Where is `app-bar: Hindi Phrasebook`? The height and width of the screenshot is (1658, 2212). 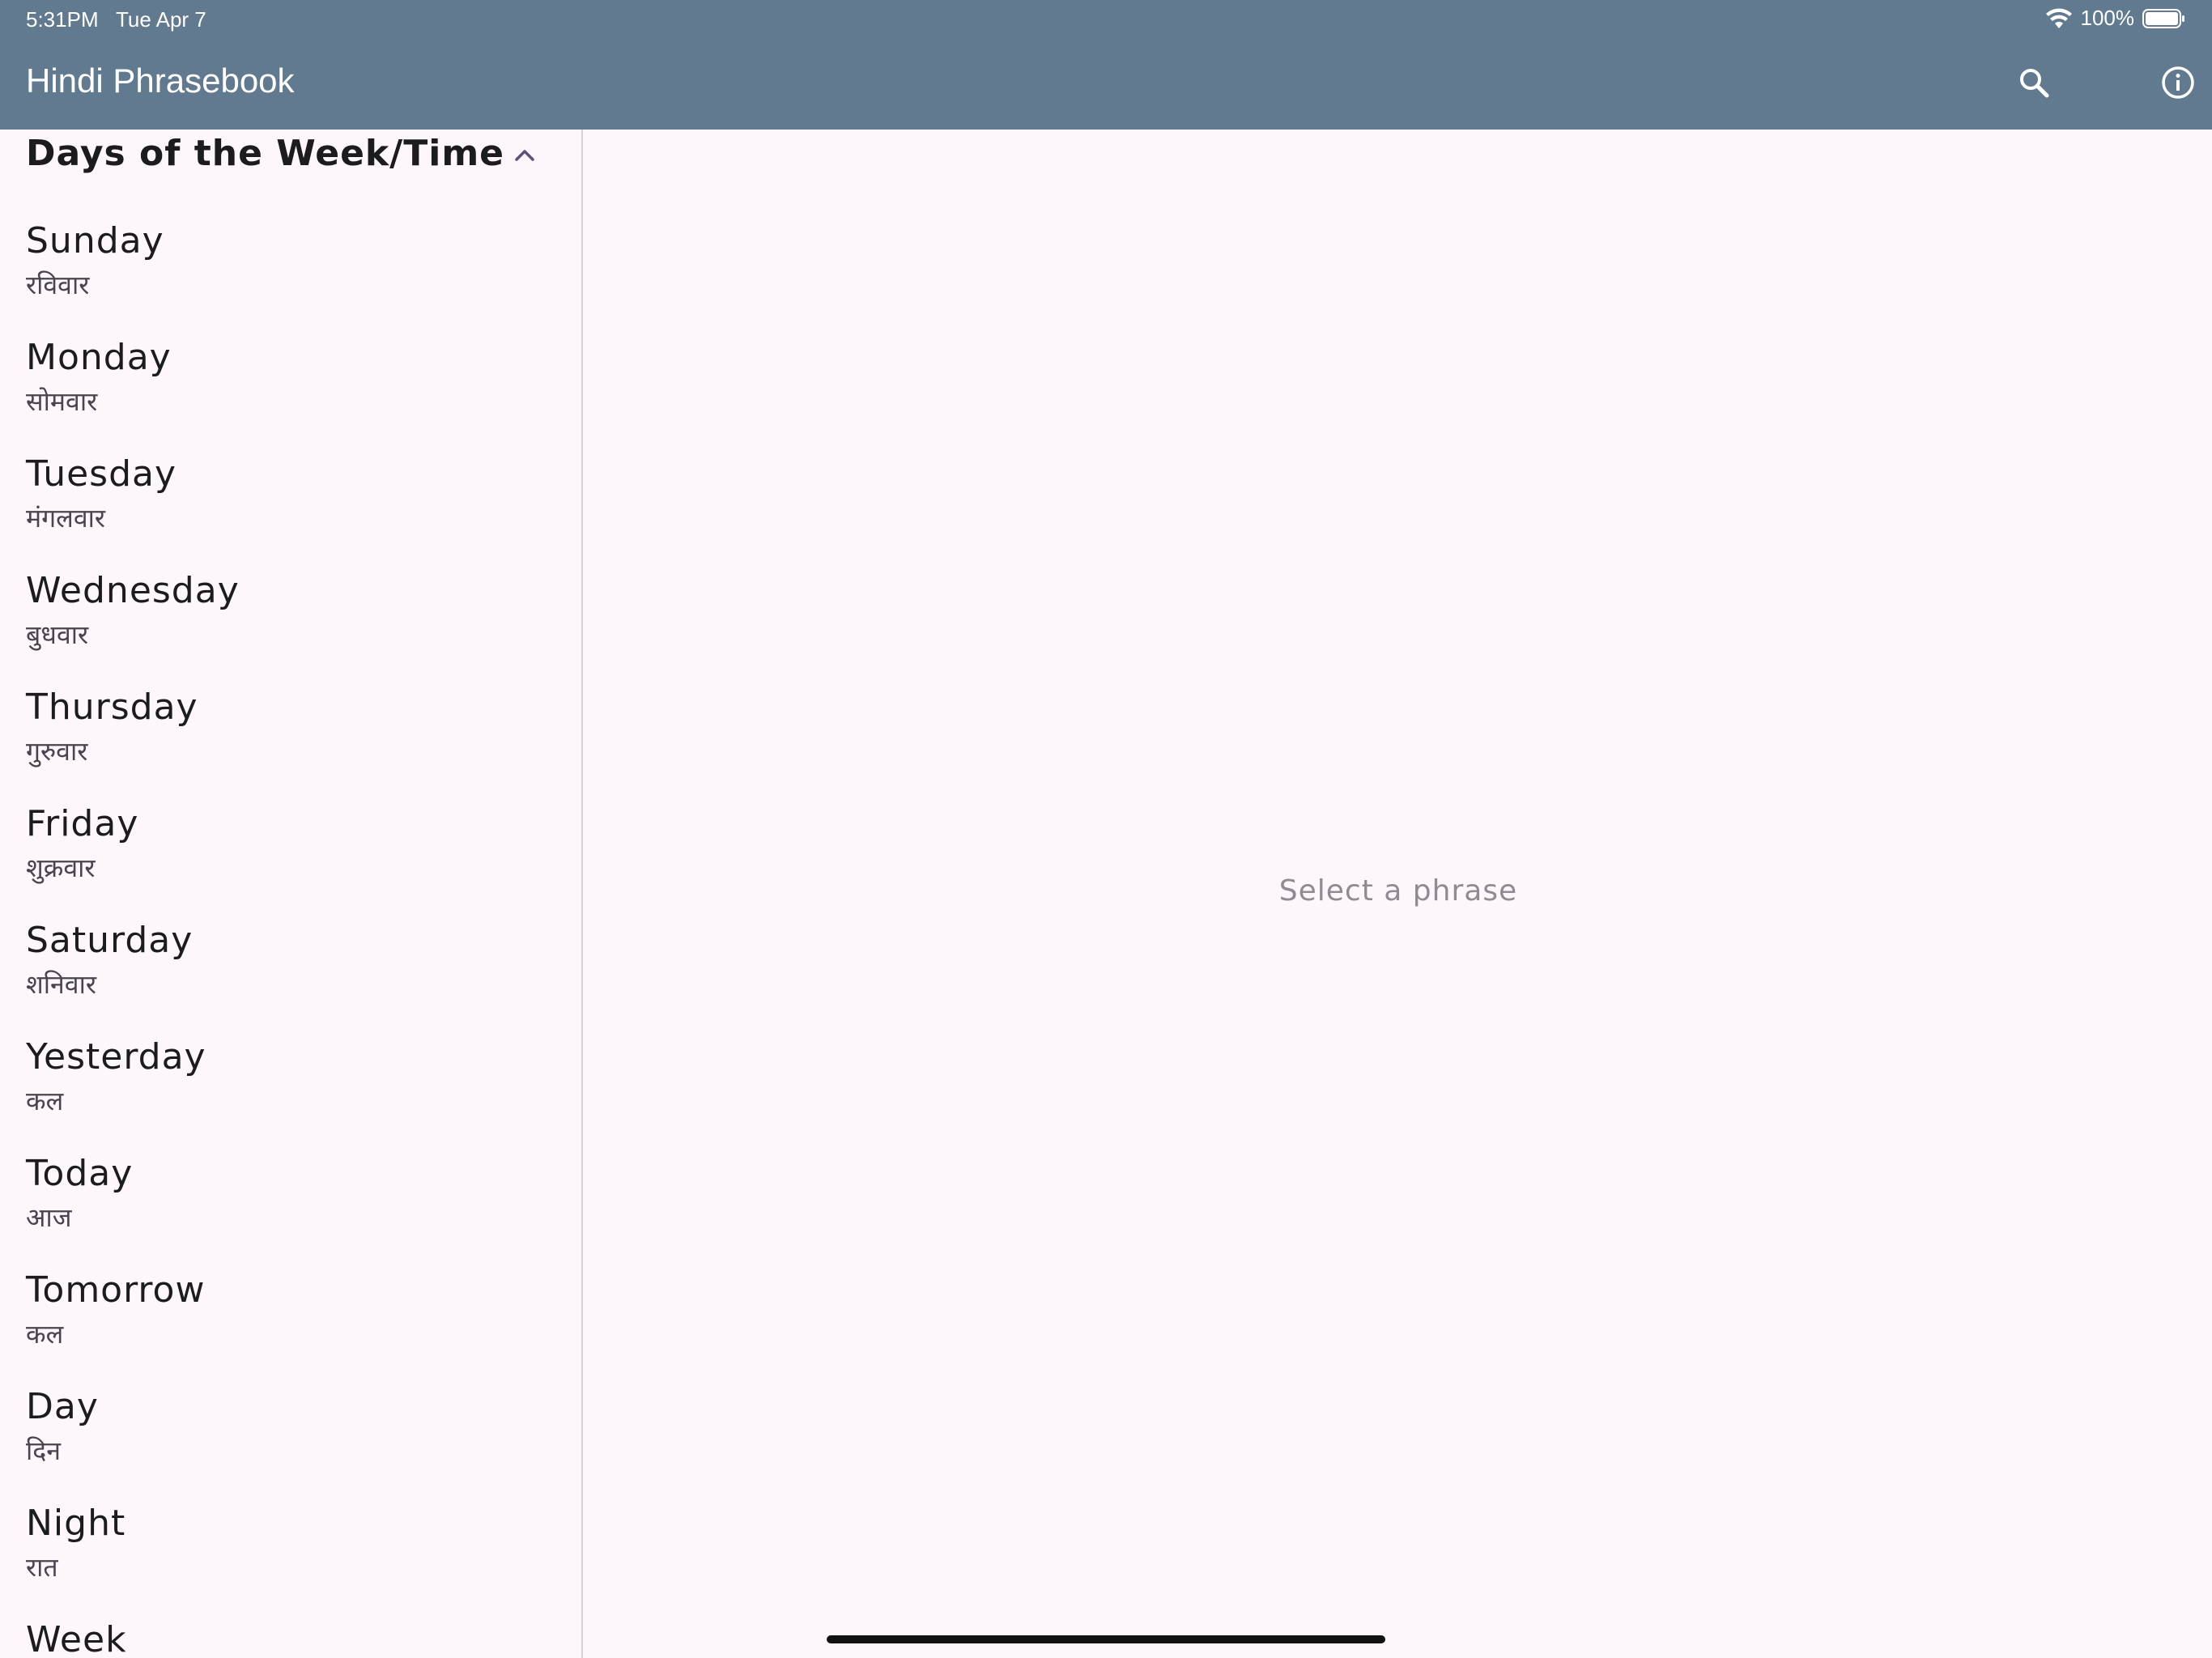 app-bar: Hindi Phrasebook is located at coordinates (1106, 83).